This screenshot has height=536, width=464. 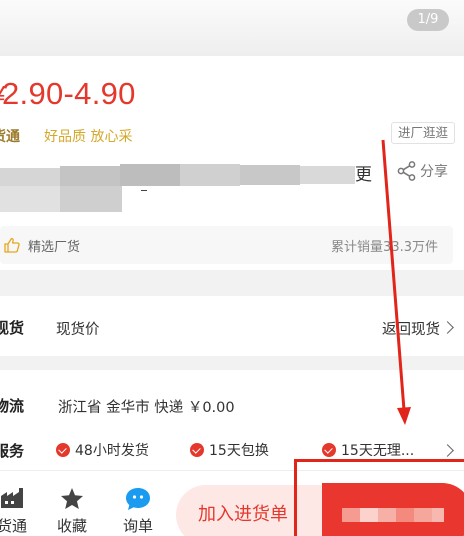 I want to click on total-sold-label: 累计销量33.3万件, so click(x=384, y=247).